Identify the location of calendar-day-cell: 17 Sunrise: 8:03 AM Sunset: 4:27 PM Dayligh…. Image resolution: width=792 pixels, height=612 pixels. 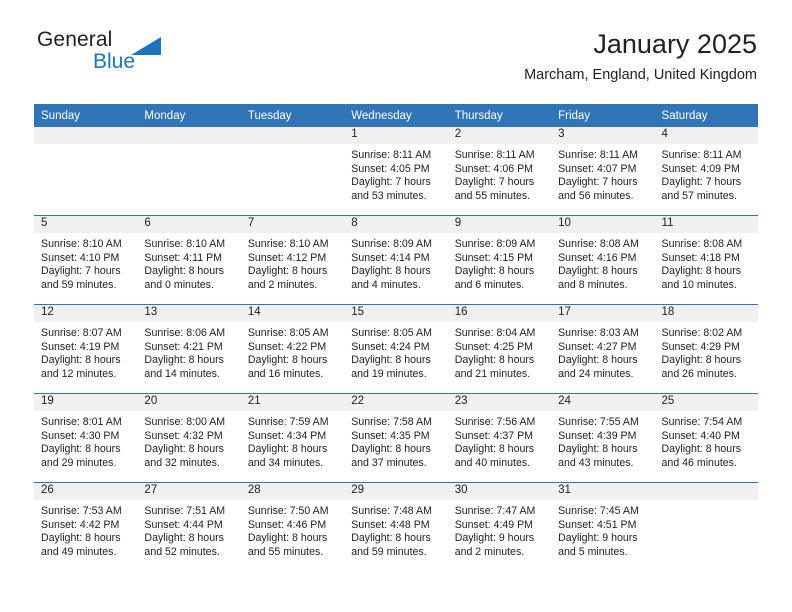
(603, 349).